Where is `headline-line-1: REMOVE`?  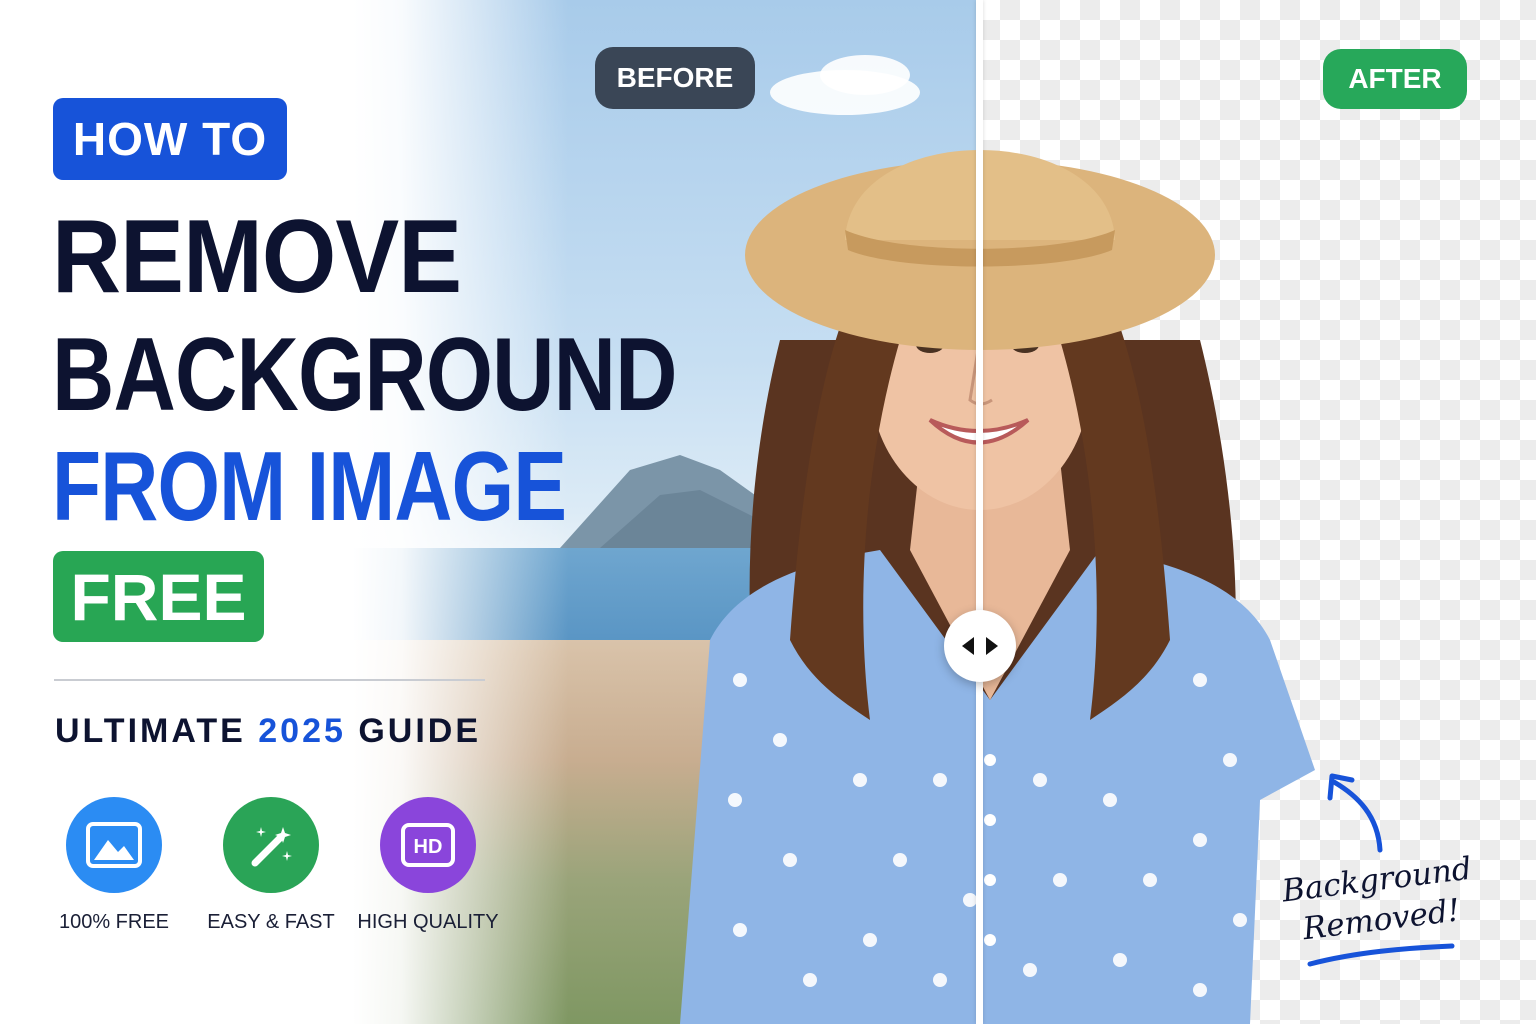 headline-line-1: REMOVE is located at coordinates (257, 257).